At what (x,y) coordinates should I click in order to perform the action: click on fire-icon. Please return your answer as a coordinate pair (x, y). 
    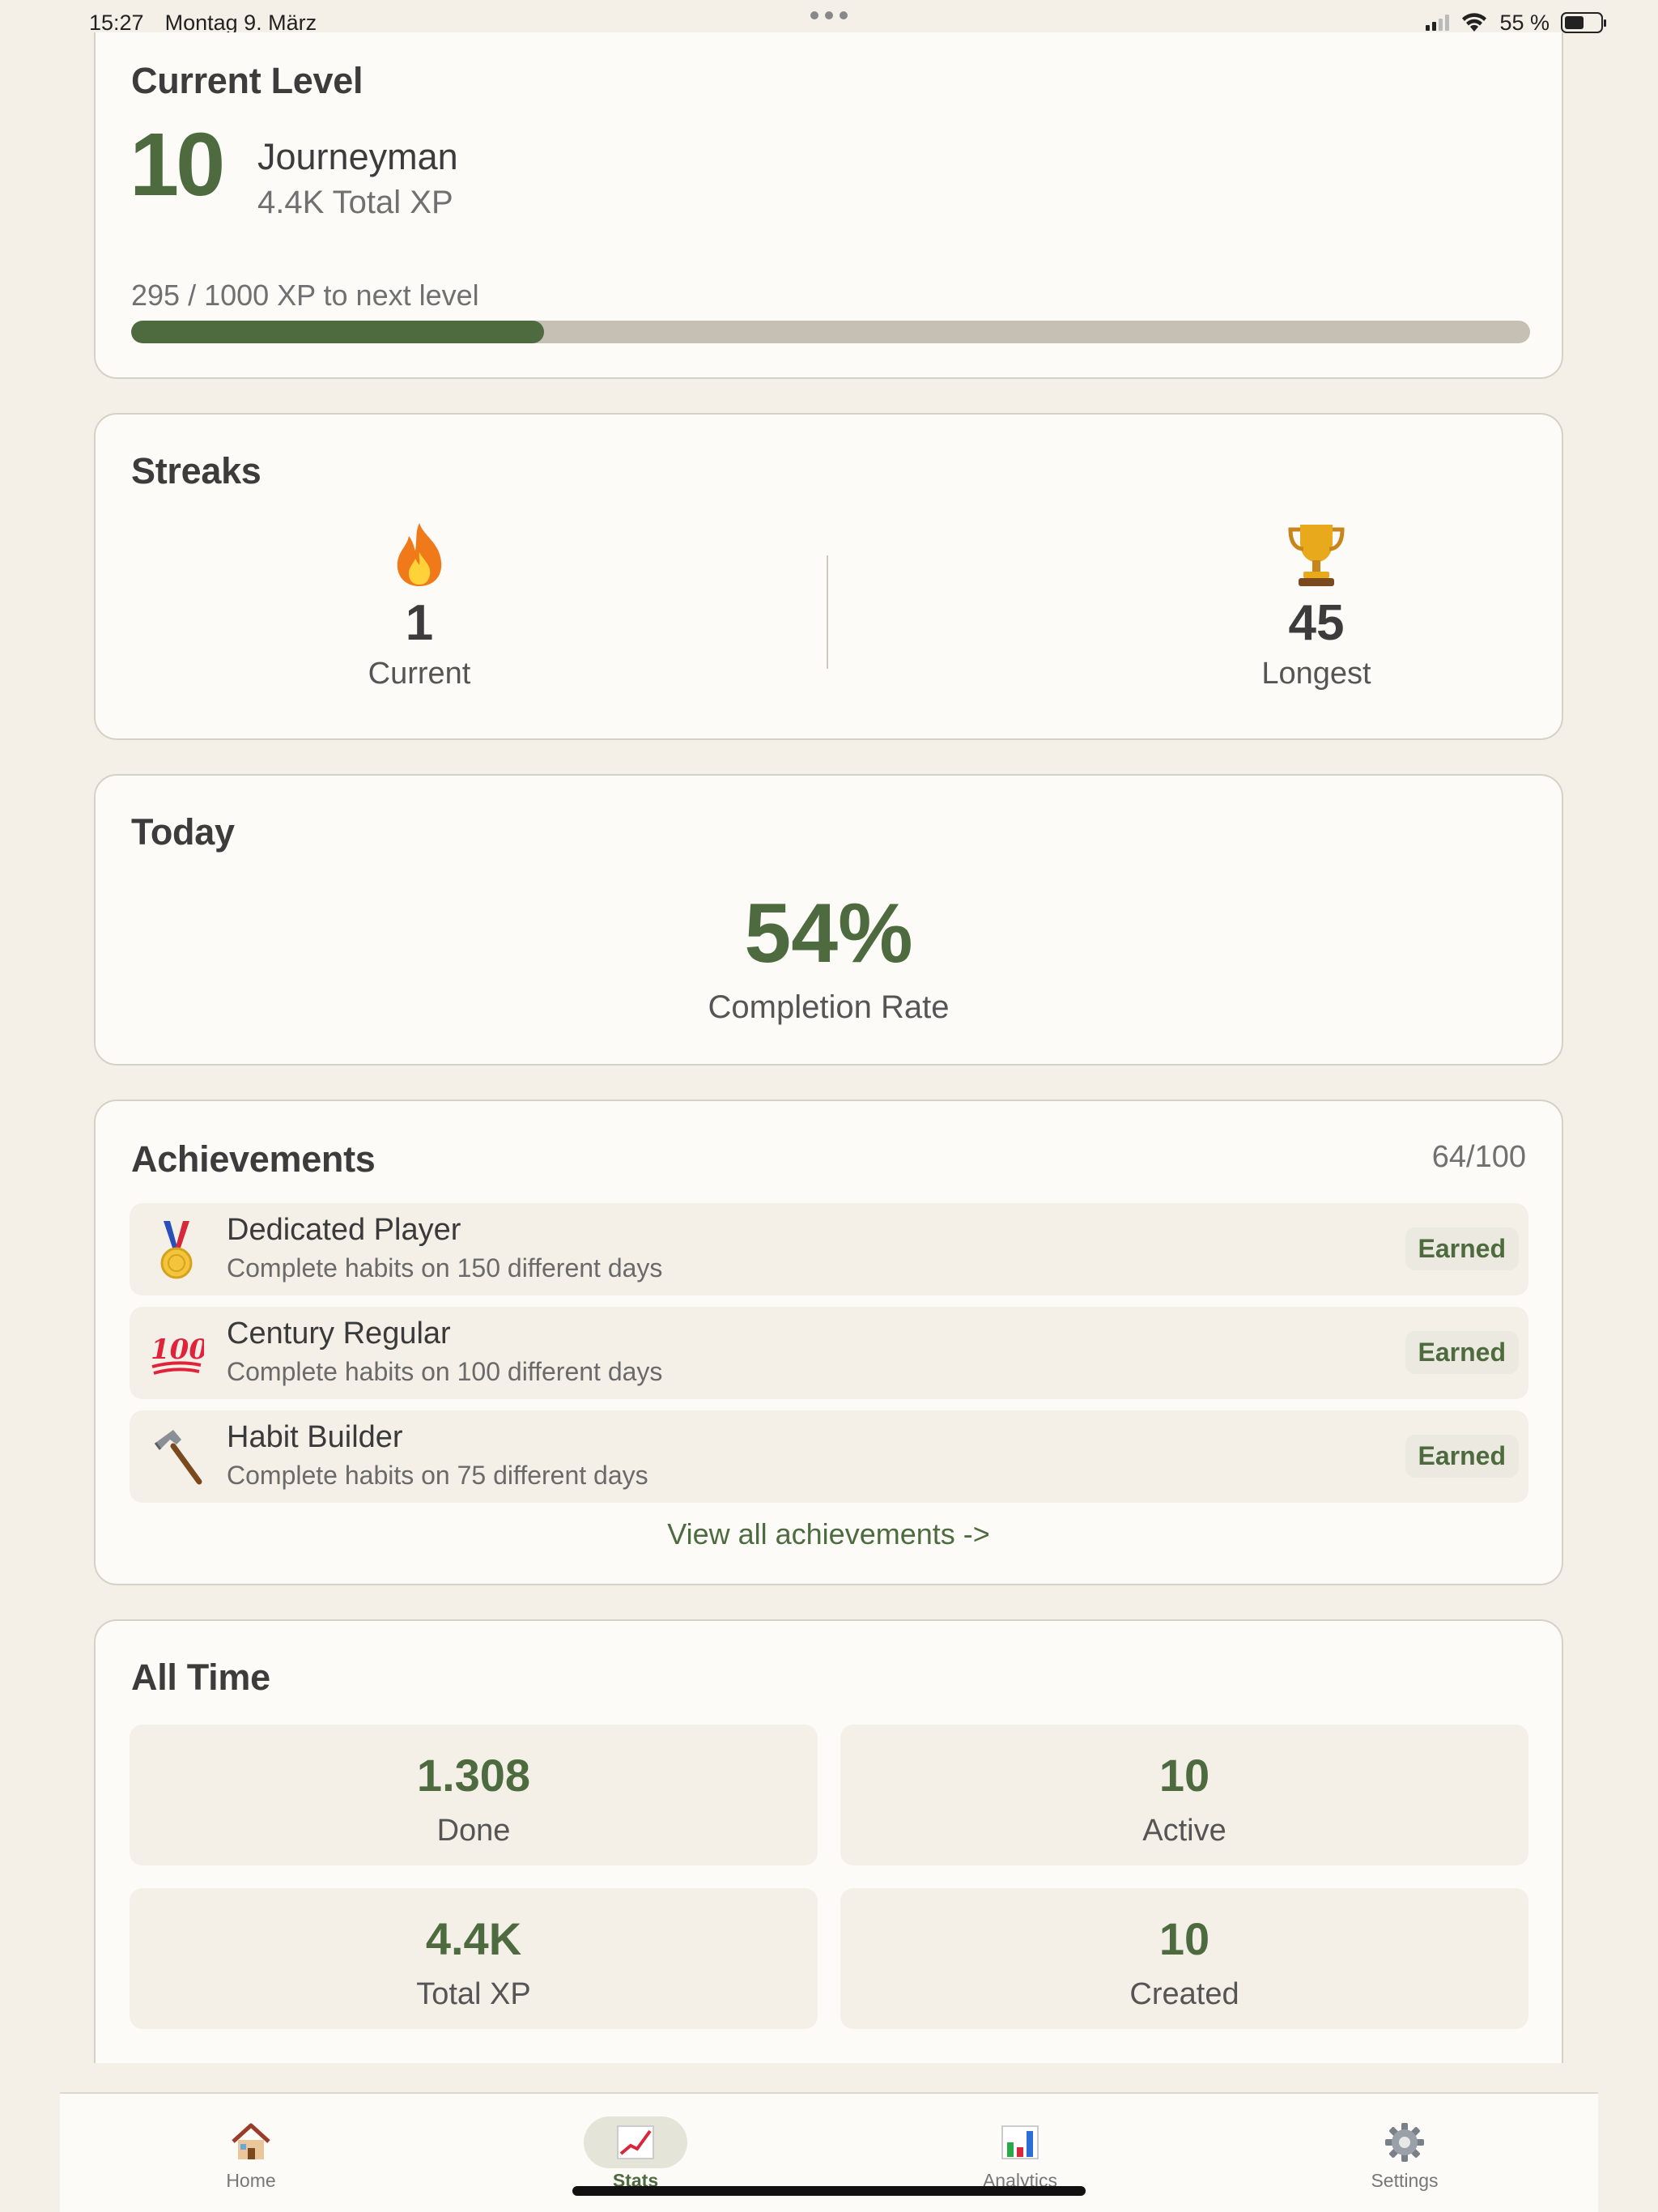
    Looking at the image, I should click on (419, 555).